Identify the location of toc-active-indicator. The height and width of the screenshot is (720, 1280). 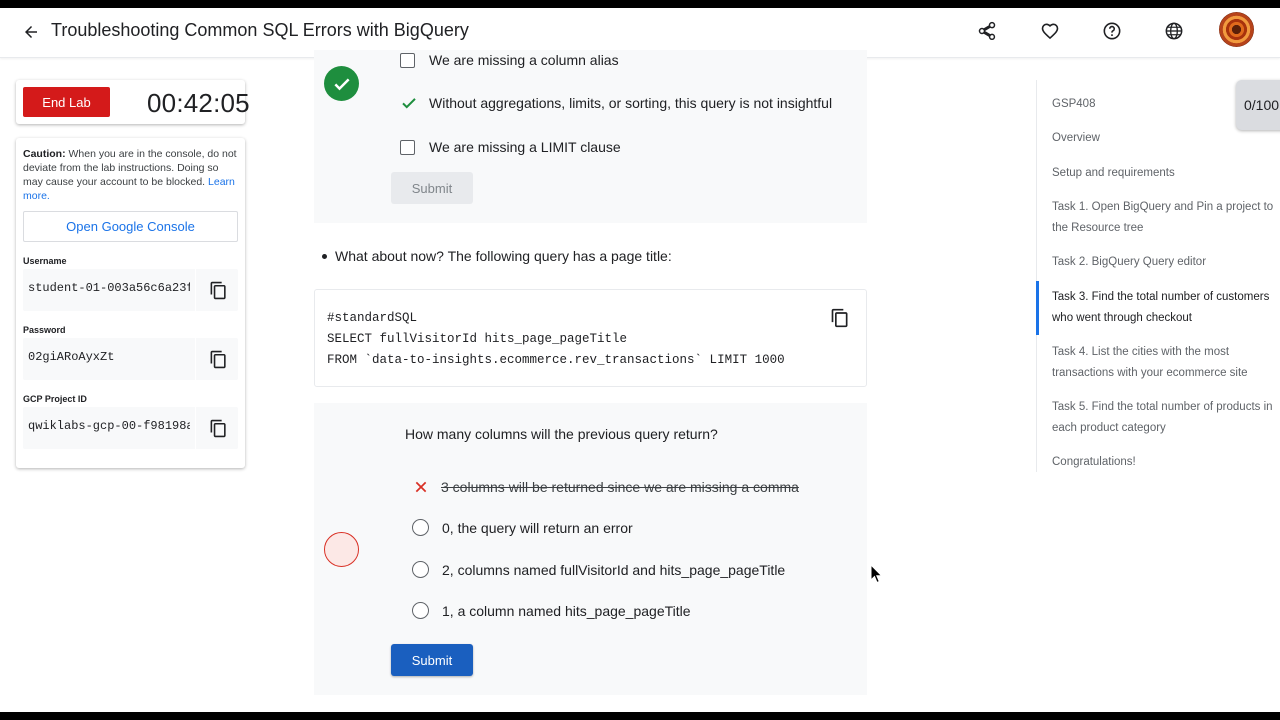
(1037, 308).